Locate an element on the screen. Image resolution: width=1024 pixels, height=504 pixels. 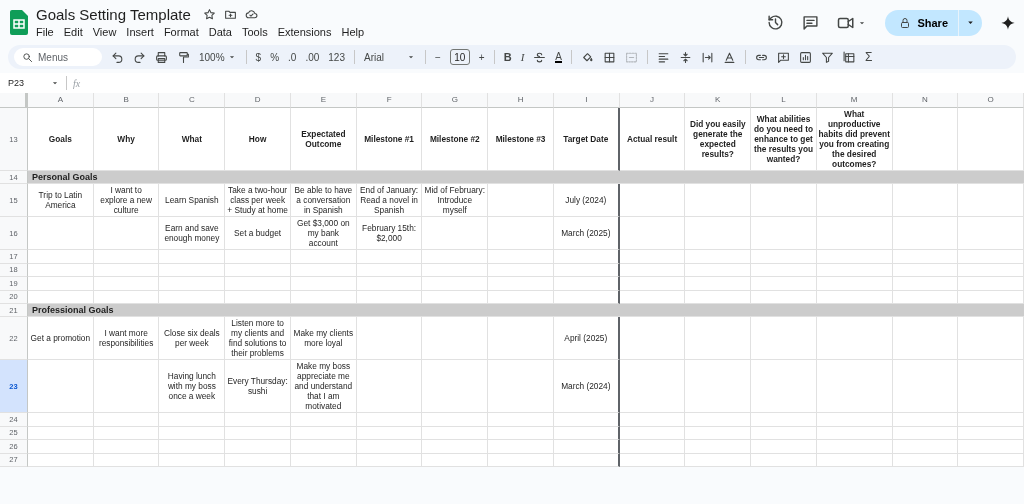
column-header: F is located at coordinates (389, 100).